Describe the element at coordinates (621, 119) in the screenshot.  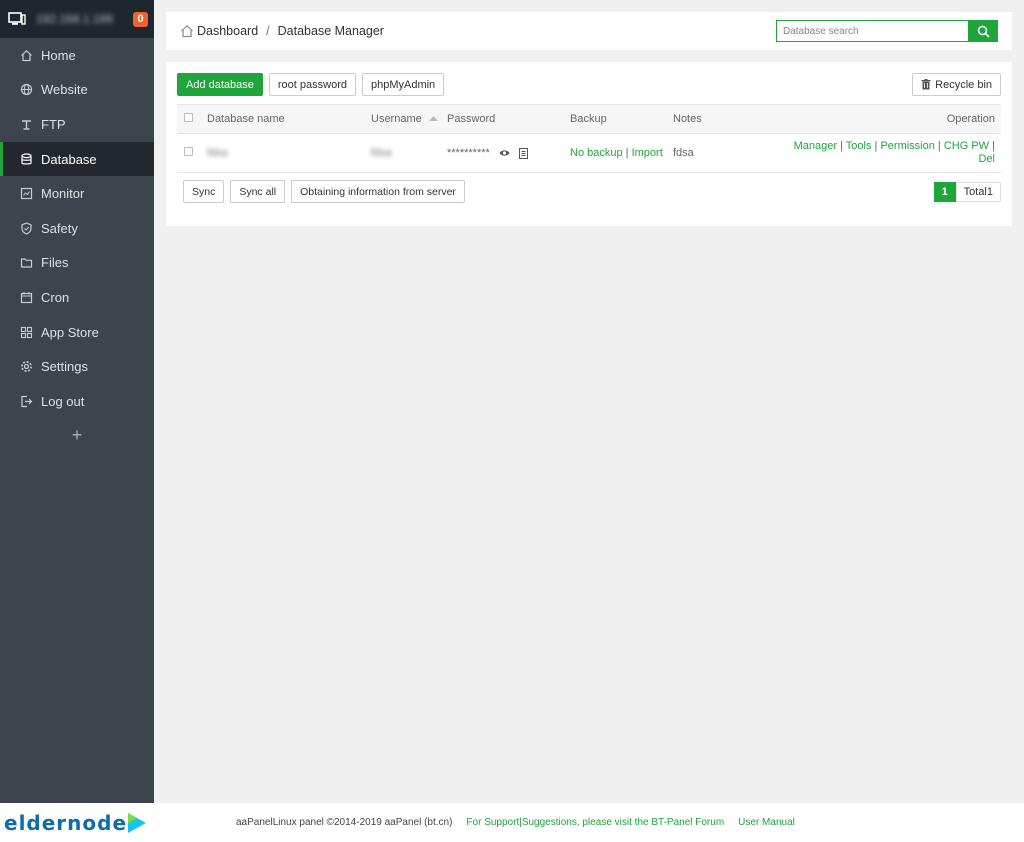
I see `column-backup: Backup` at that location.